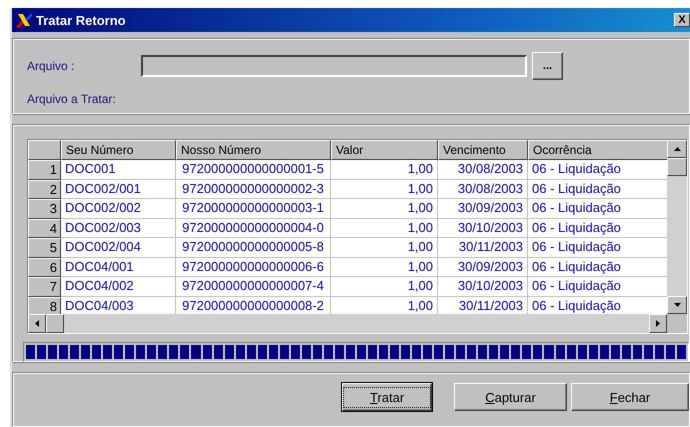 The height and width of the screenshot is (427, 690). Describe the element at coordinates (253, 267) in the screenshot. I see `table-cell: 972000000000000006-6` at that location.